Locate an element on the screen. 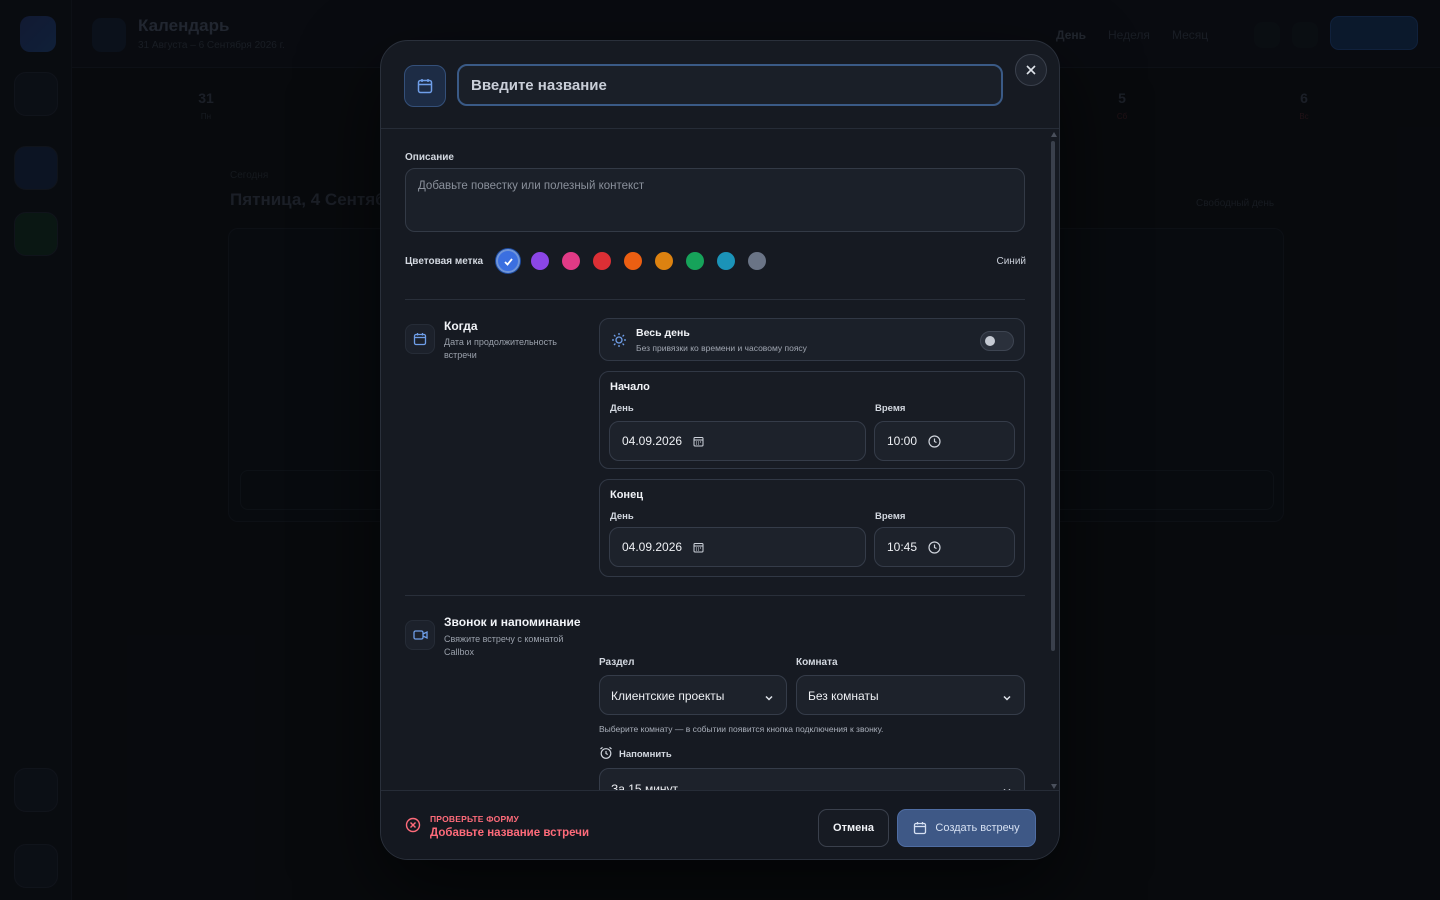 This screenshot has width=1440, height=900. end-box: Конец День Время 04.09.2026 10:45 is located at coordinates (812, 528).